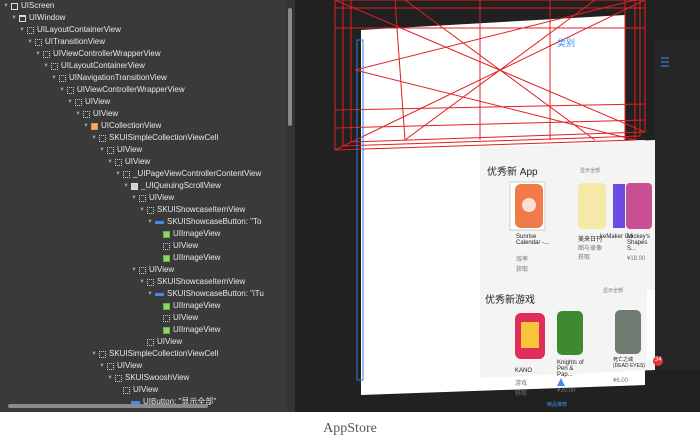 The width and height of the screenshot is (700, 445). I want to click on app2-get-button: 获取, so click(584, 256).